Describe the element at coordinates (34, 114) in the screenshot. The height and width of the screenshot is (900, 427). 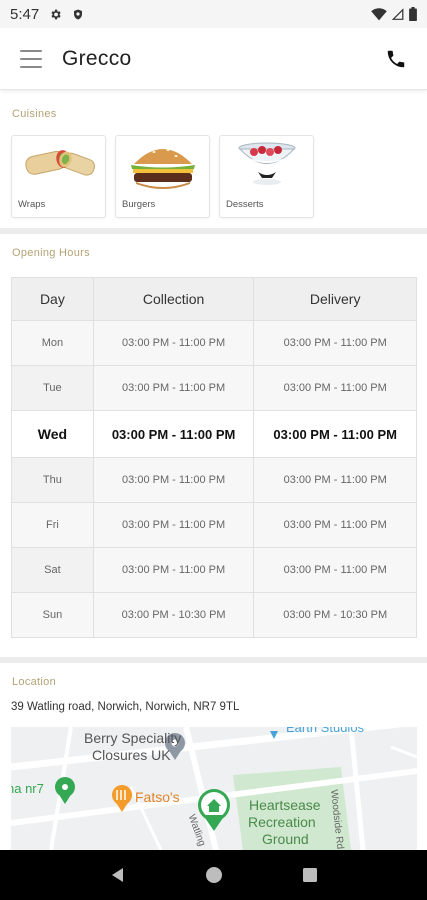
I see `cuisines-section-title: Cuisines` at that location.